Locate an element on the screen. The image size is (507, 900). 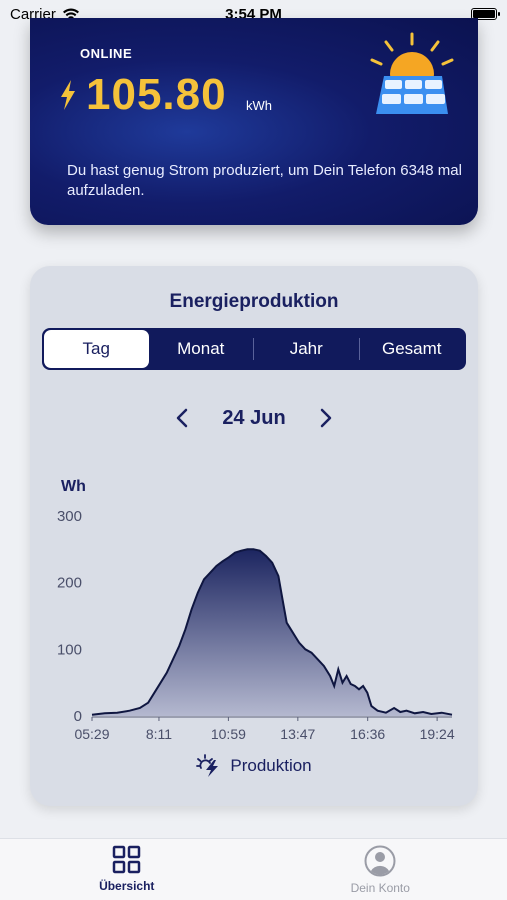
grid-icon is located at coordinates (126, 859).